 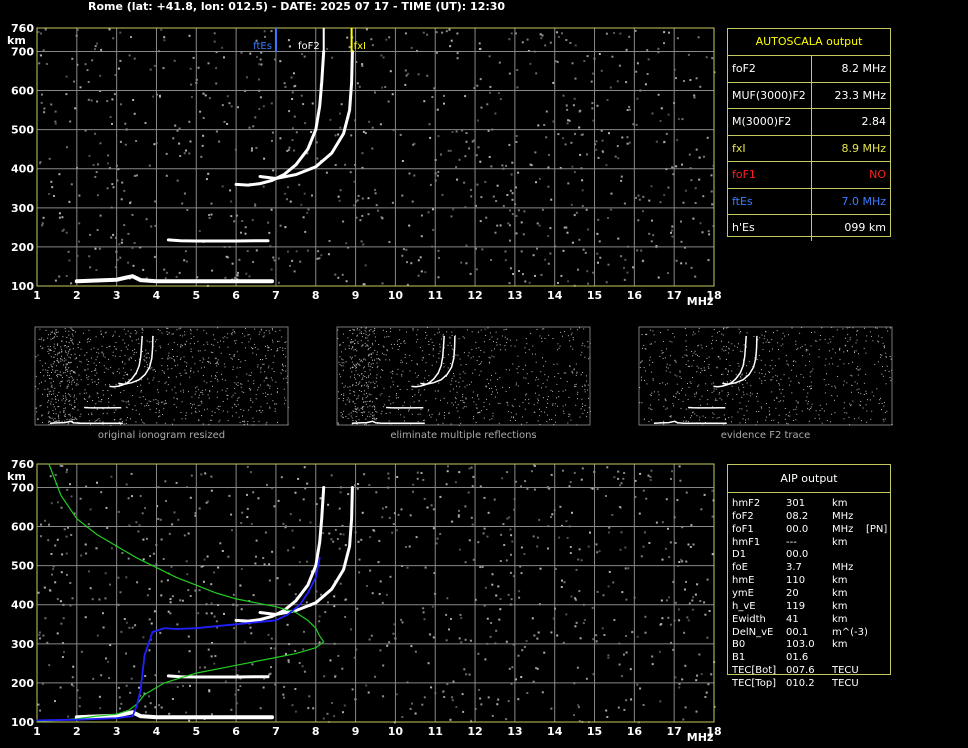 I want to click on aip-value: 08.2, so click(x=797, y=516).